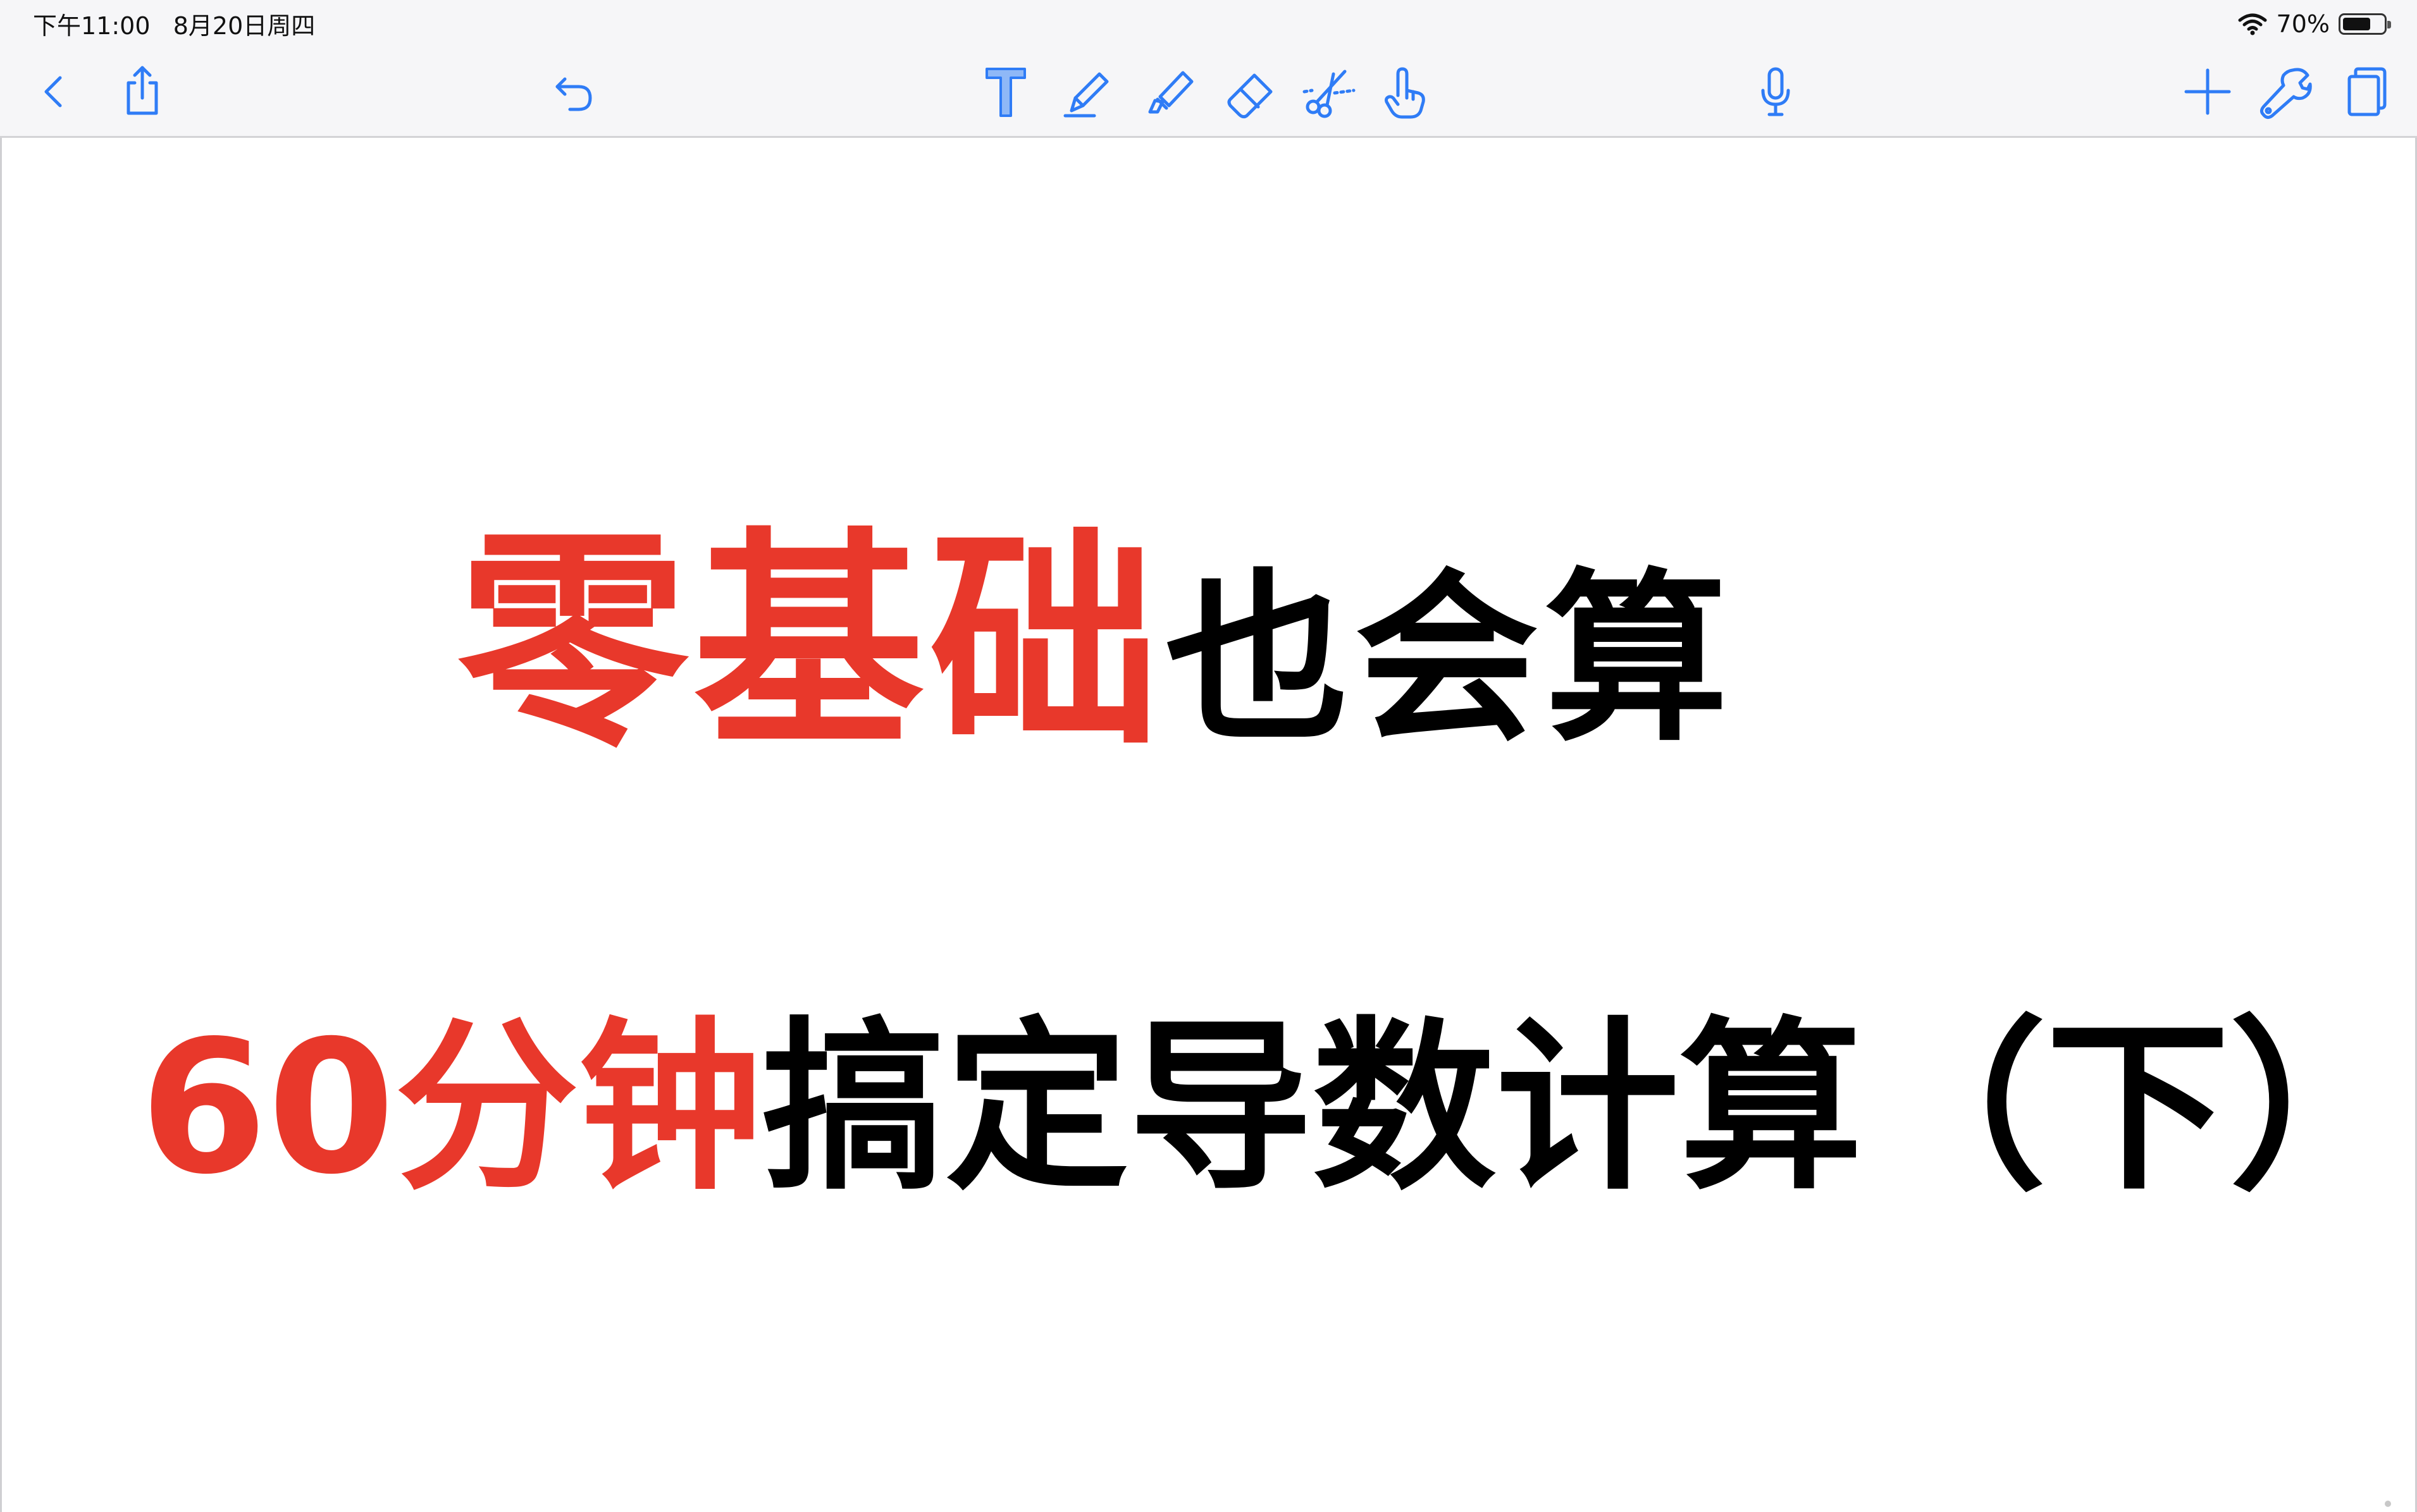 The height and width of the screenshot is (1512, 2417). Describe the element at coordinates (1449, 659) in the screenshot. I see `title-line-1-black: 也会算` at that location.